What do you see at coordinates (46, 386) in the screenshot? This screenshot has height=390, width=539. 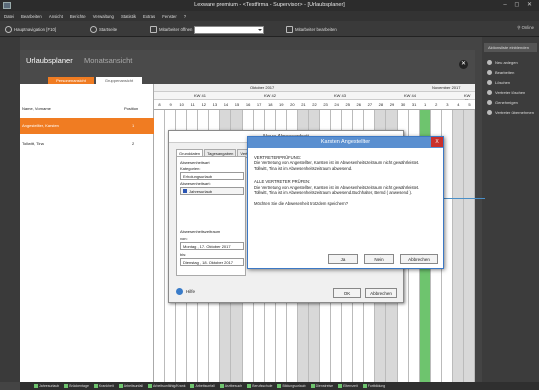 I see `legend-item: Jahresurlaub` at bounding box center [46, 386].